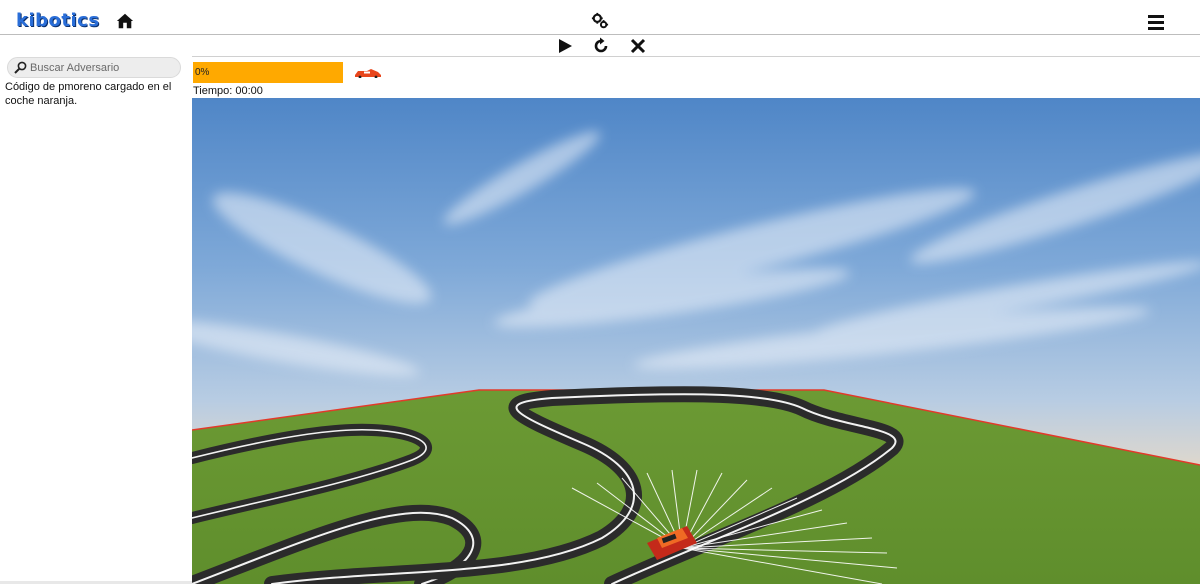  I want to click on car-icon, so click(368, 73).